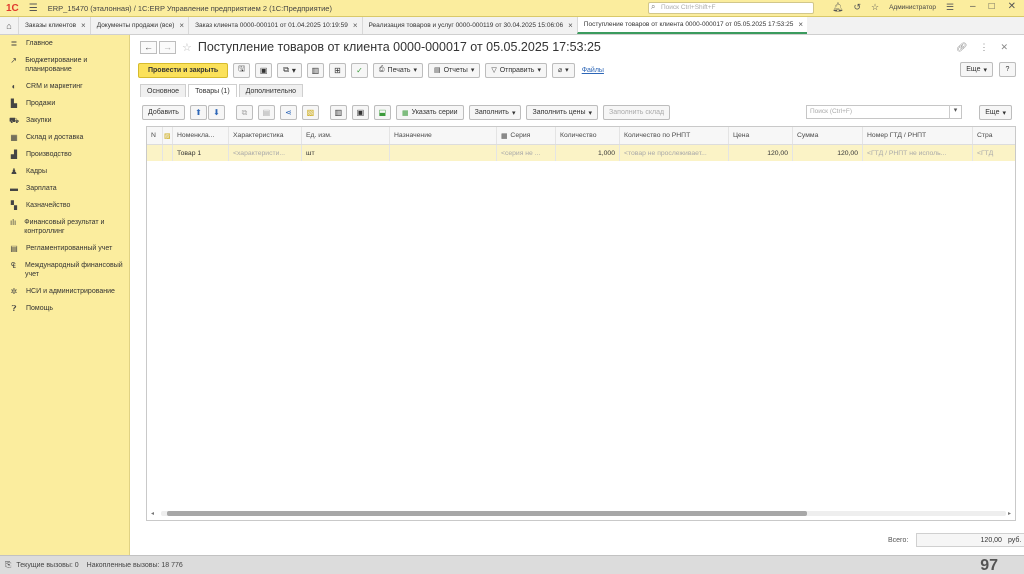 The image size is (1024, 574). Describe the element at coordinates (310, 112) in the screenshot. I see `select-goods-button: ▧` at that location.